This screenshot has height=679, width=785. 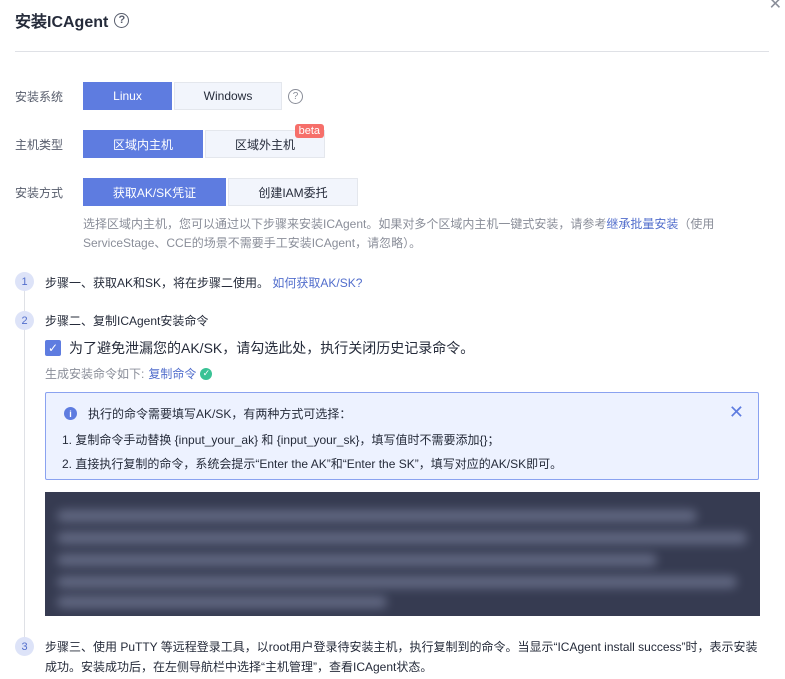 I want to click on option-out-region-label: 区域外主机, so click(x=264, y=144).